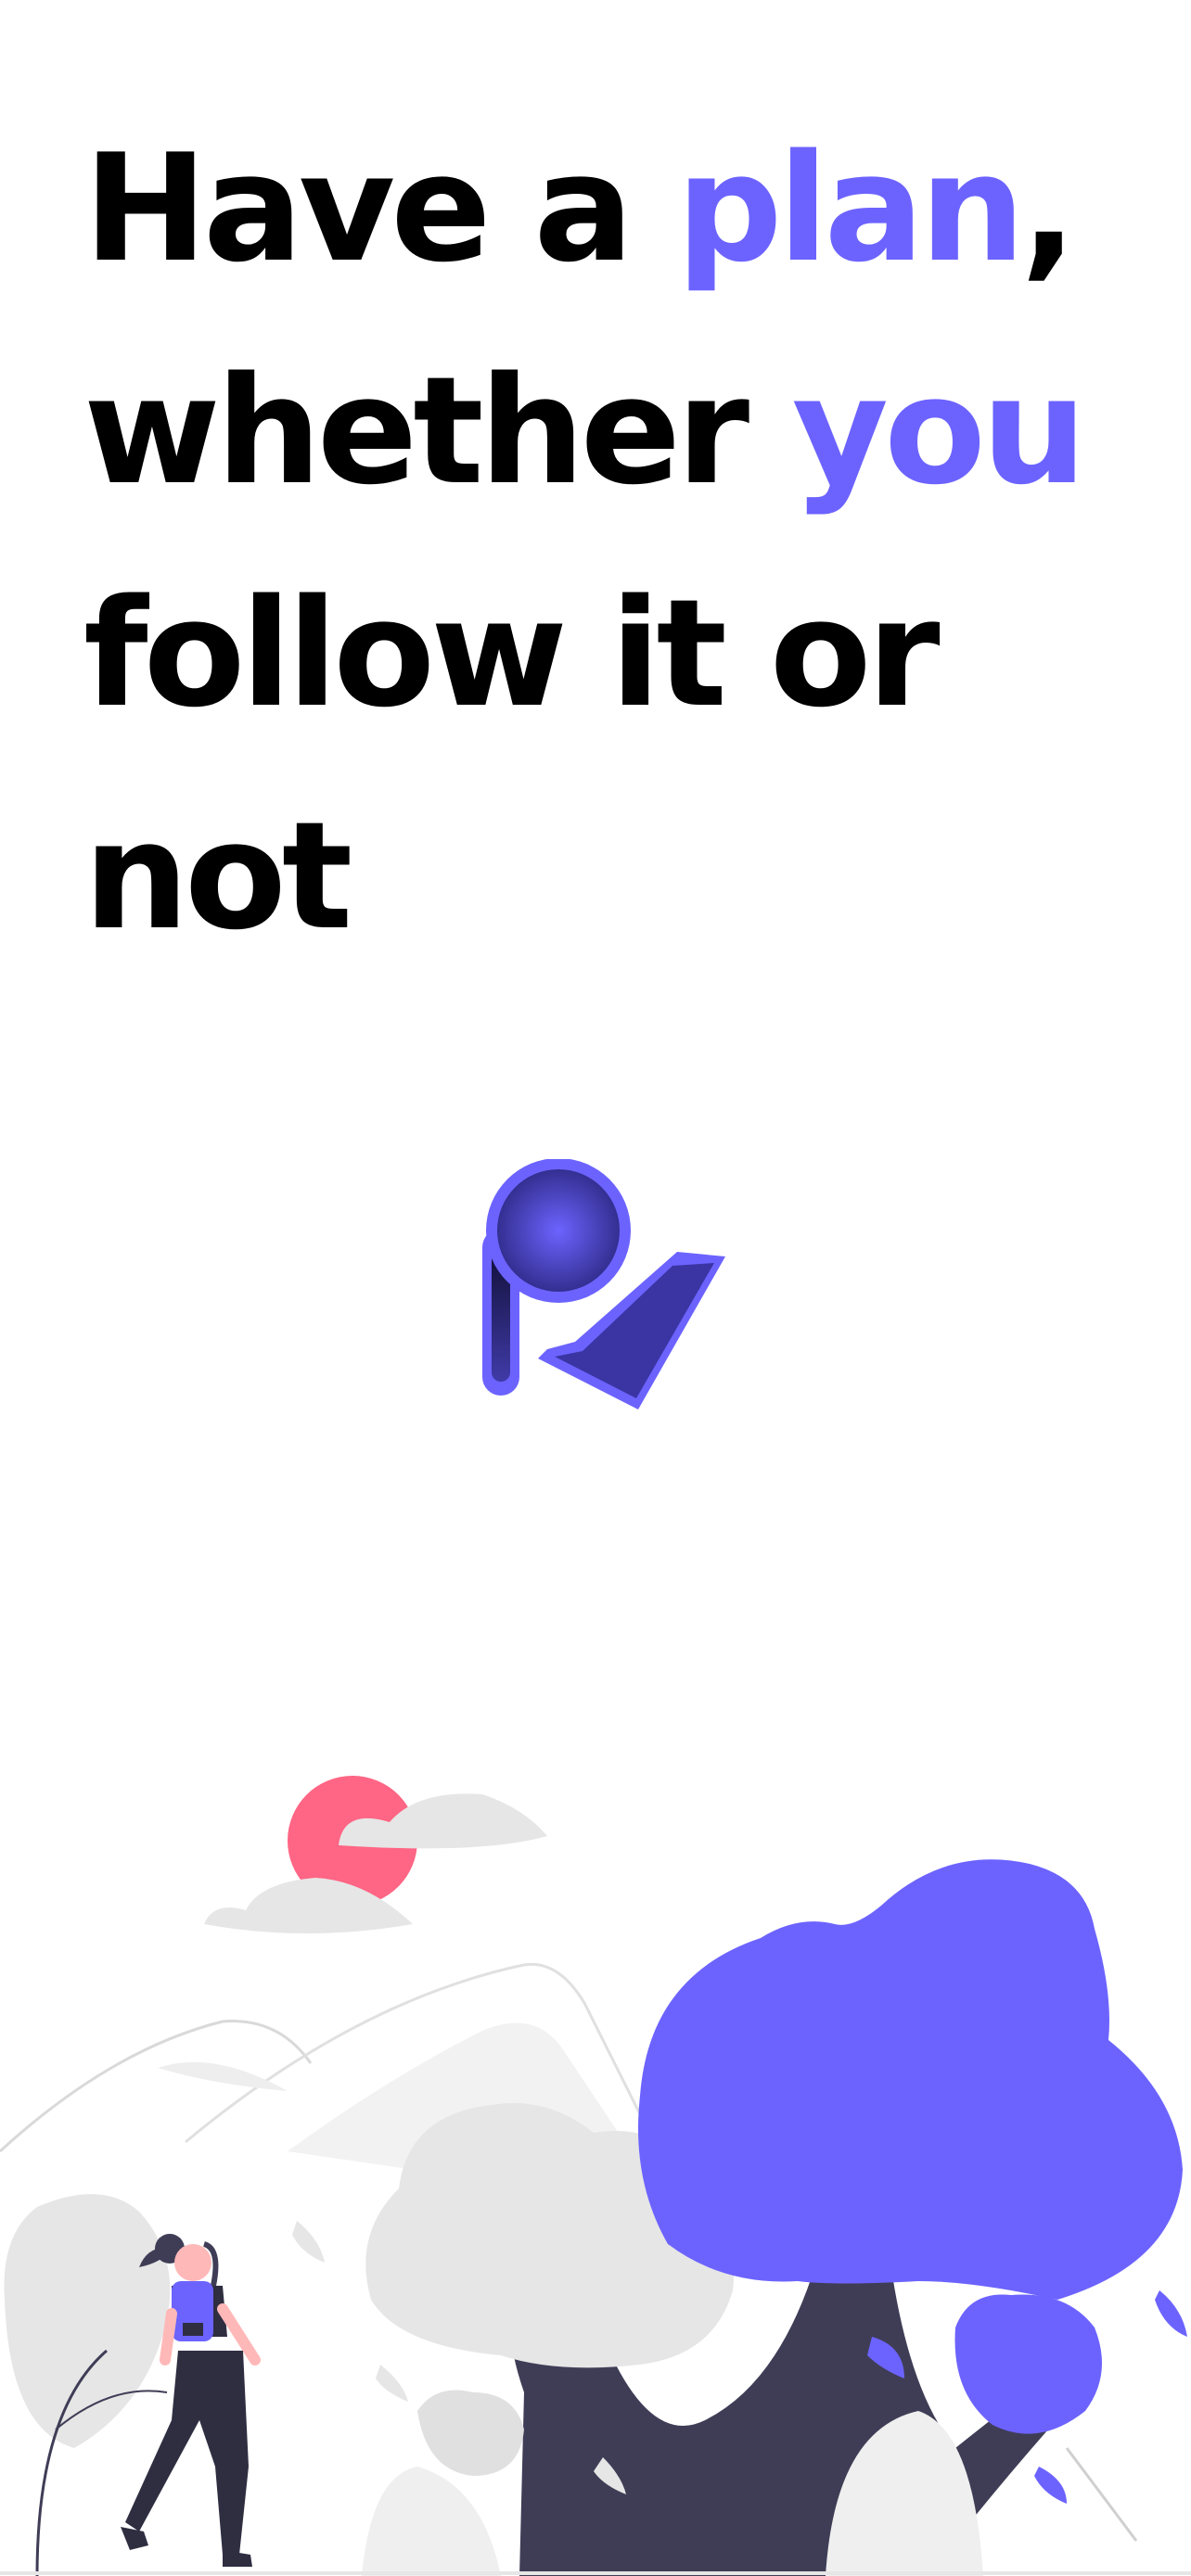  What do you see at coordinates (217, 876) in the screenshot?
I see `headline-line-4: not` at bounding box center [217, 876].